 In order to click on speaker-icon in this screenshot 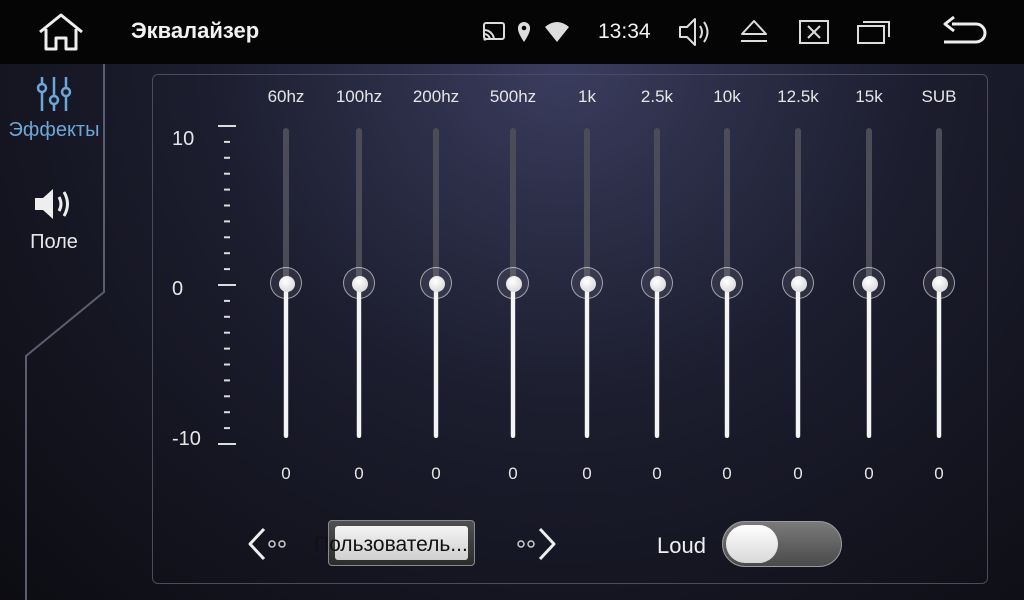, I will do `click(52, 204)`.